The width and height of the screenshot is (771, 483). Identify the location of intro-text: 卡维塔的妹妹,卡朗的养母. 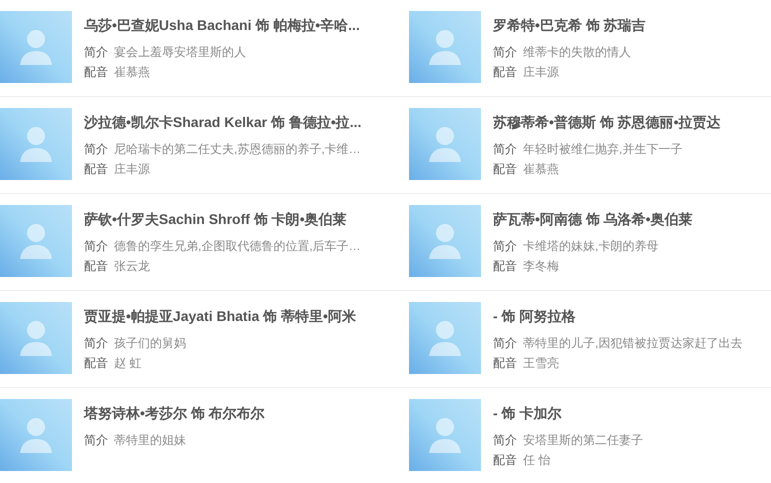
(590, 246).